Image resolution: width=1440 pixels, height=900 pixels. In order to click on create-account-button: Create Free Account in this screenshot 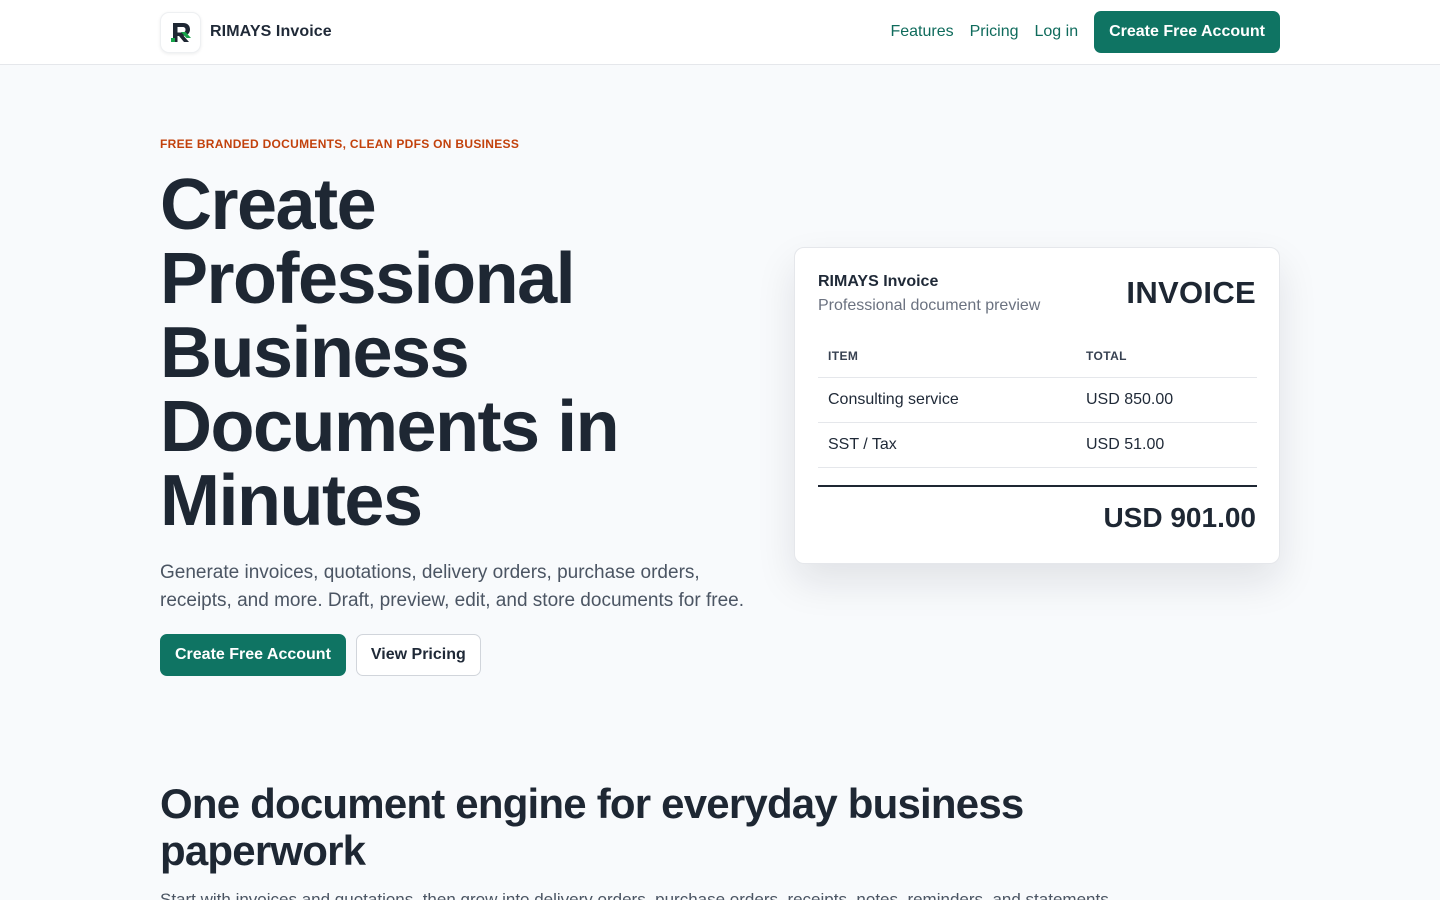, I will do `click(253, 655)`.